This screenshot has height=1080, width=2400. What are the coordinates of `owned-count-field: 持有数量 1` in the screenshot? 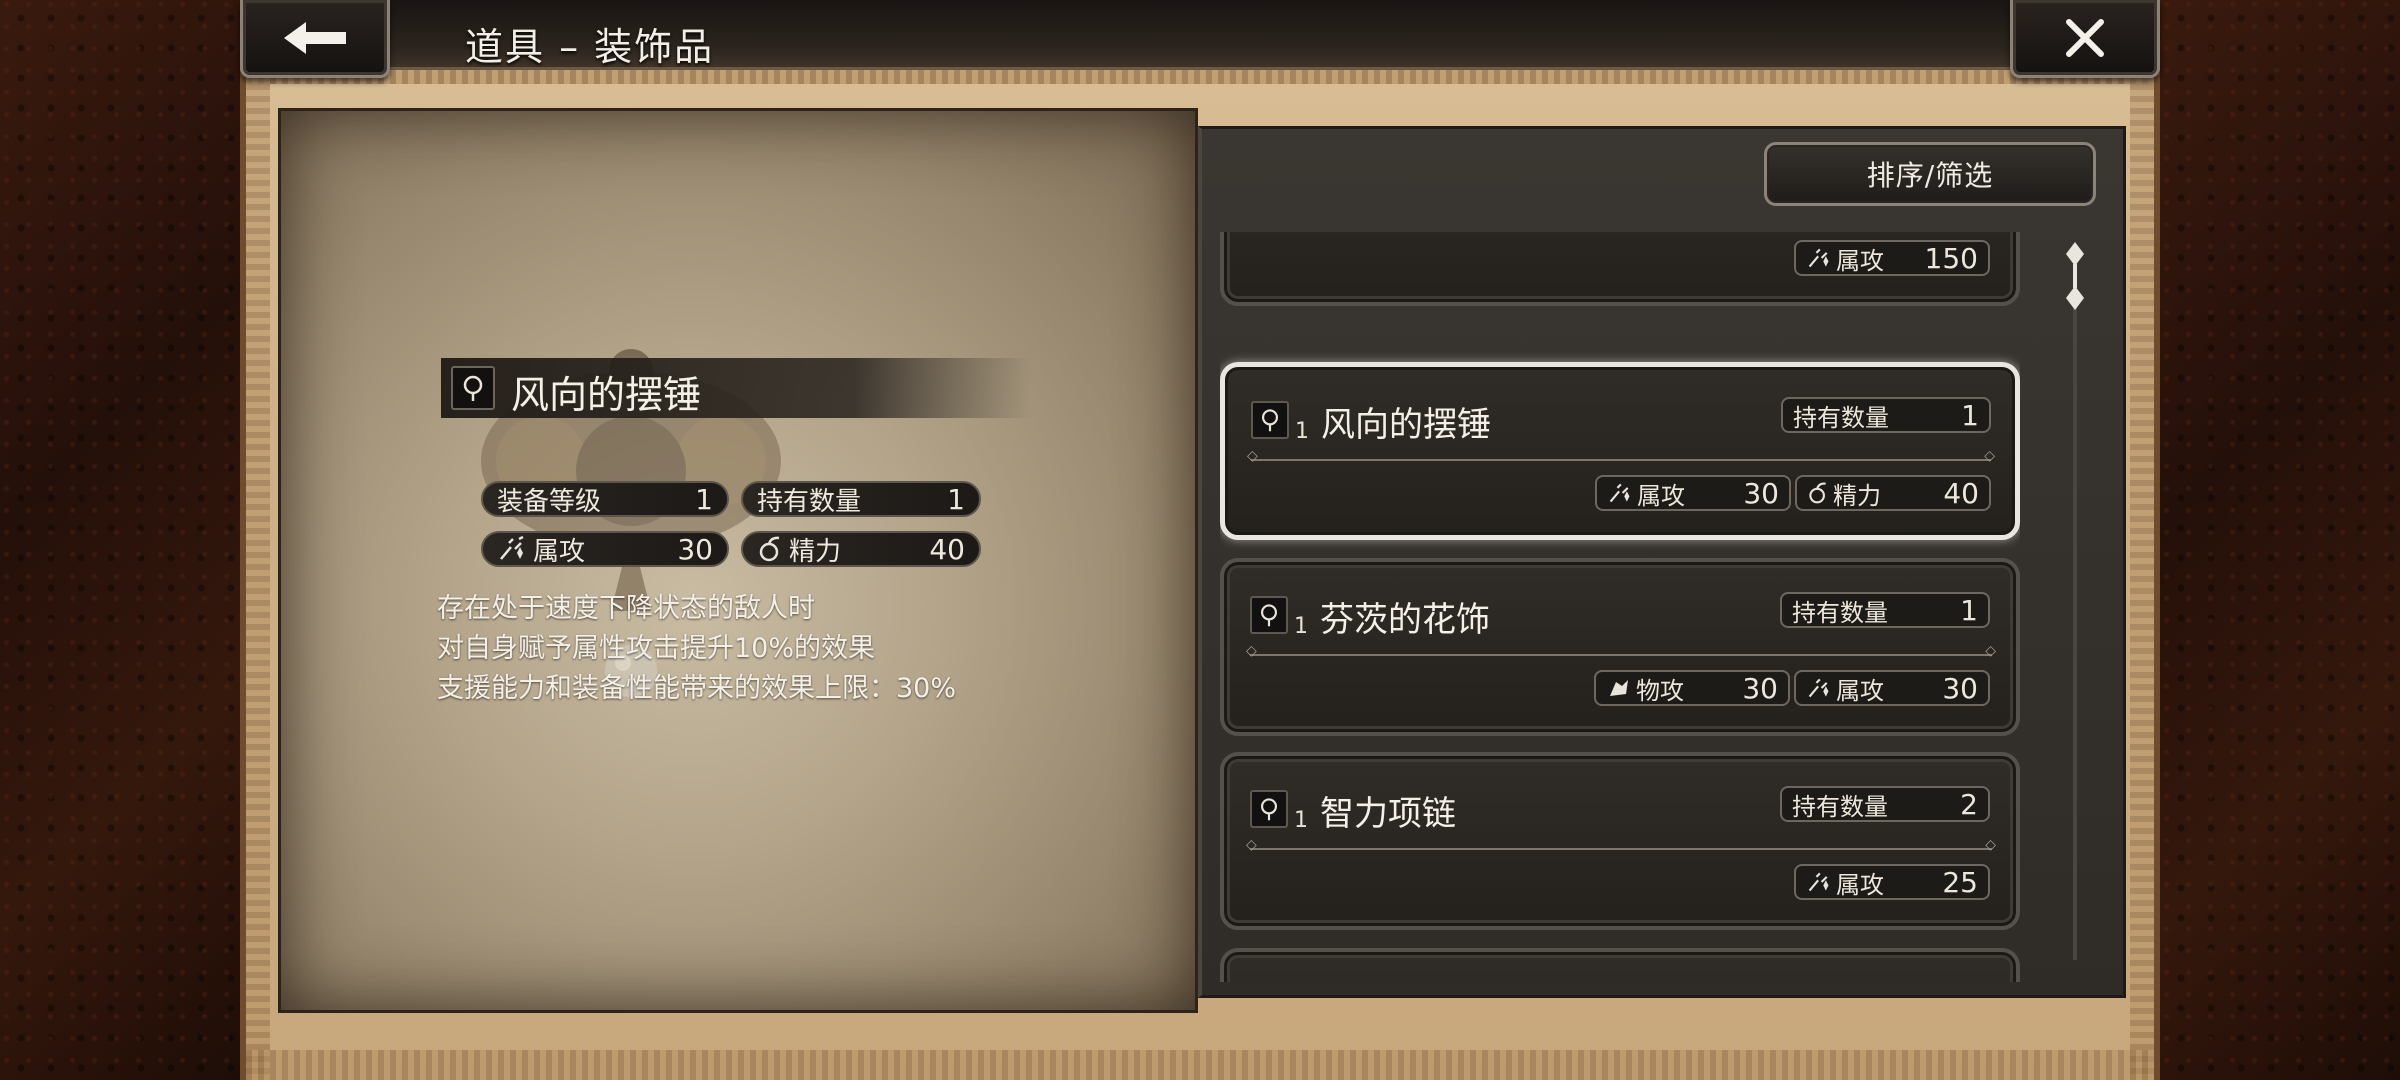 It's located at (861, 499).